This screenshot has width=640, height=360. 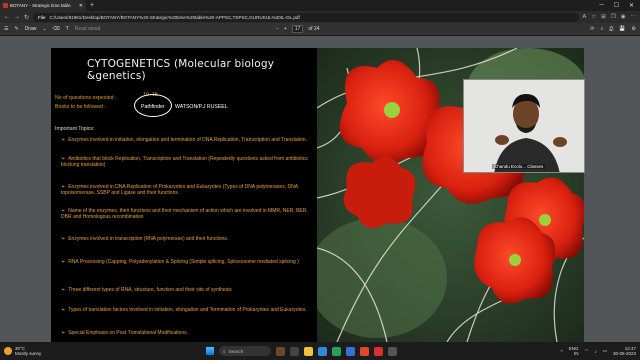 I want to click on sun-icon, so click(x=8, y=351).